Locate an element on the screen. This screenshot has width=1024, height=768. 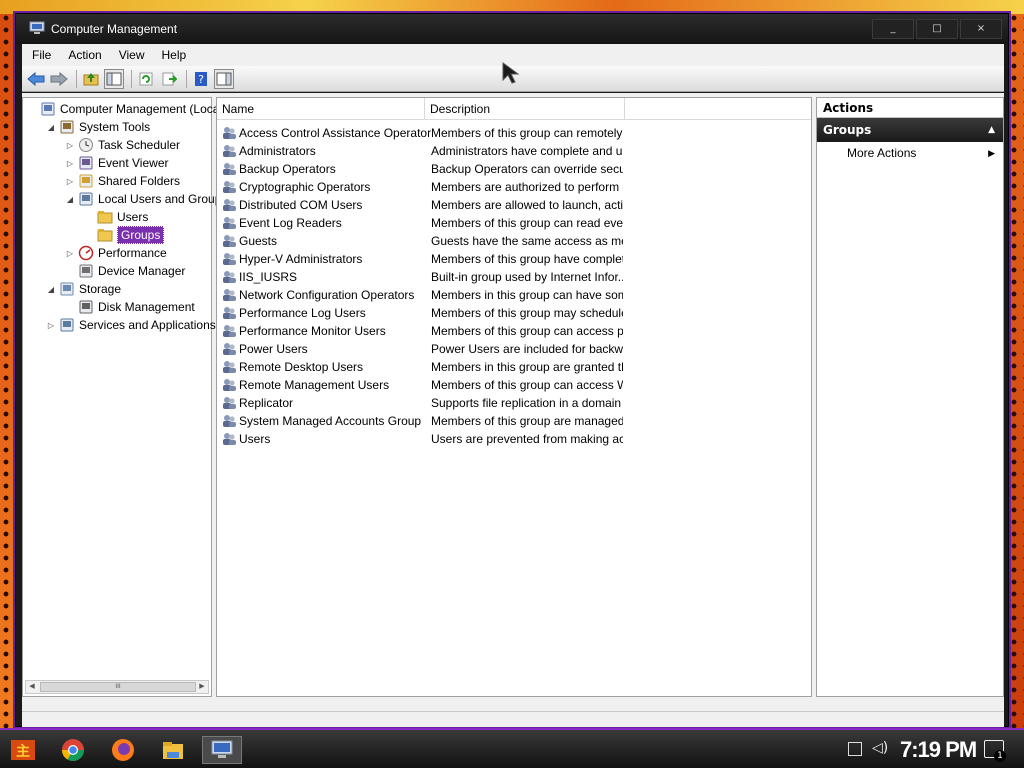
actions-section-label: Groups is located at coordinates (847, 130).